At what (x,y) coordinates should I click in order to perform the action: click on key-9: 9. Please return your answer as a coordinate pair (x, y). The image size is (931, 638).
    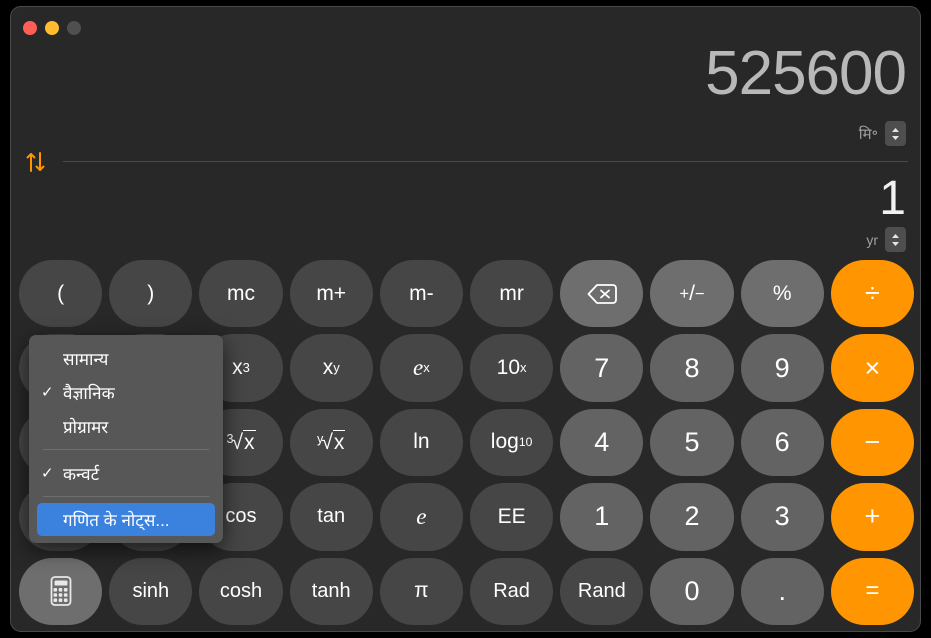
    Looking at the image, I should click on (782, 368).